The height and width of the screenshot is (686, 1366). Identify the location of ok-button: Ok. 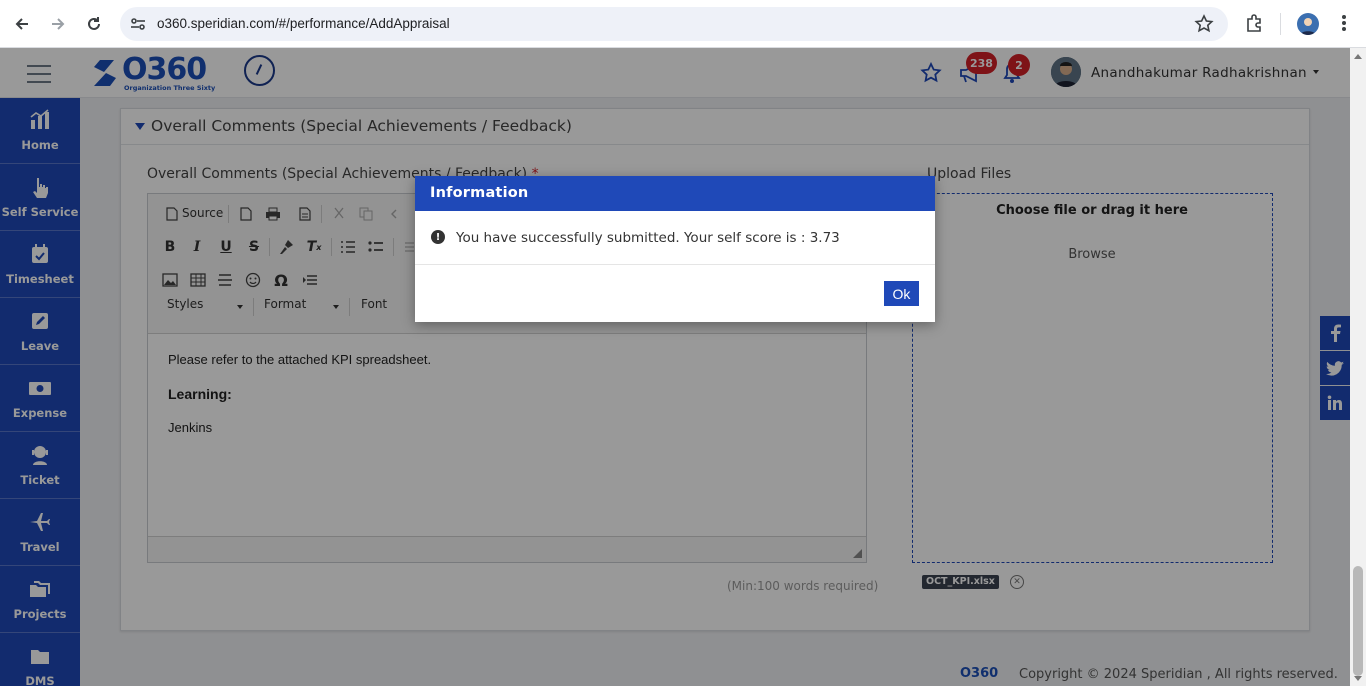
(901, 293).